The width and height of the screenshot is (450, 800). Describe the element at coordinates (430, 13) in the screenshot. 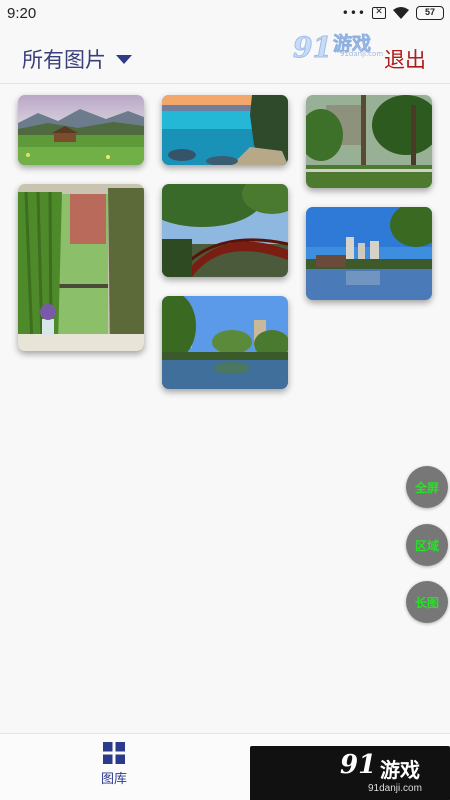

I see `battery-icon: 57` at that location.